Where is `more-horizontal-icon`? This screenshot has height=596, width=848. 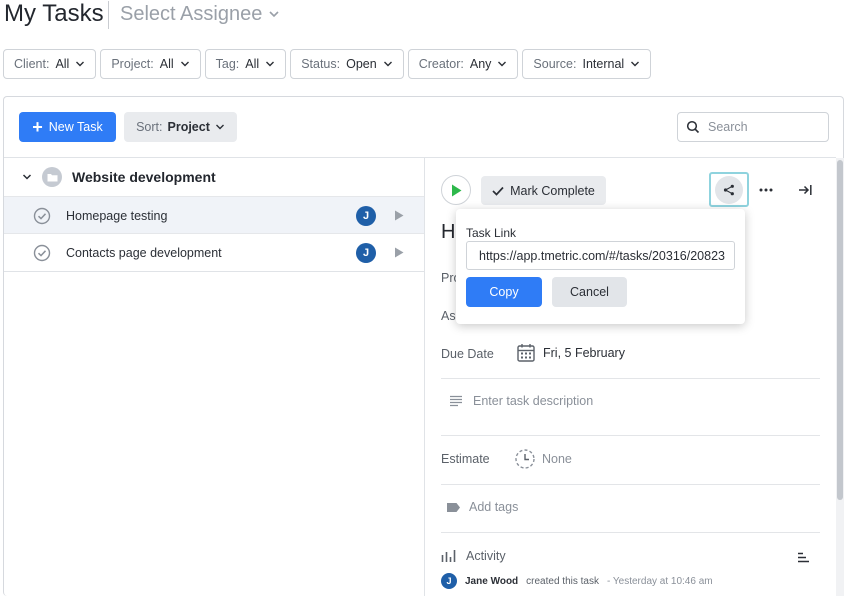 more-horizontal-icon is located at coordinates (766, 190).